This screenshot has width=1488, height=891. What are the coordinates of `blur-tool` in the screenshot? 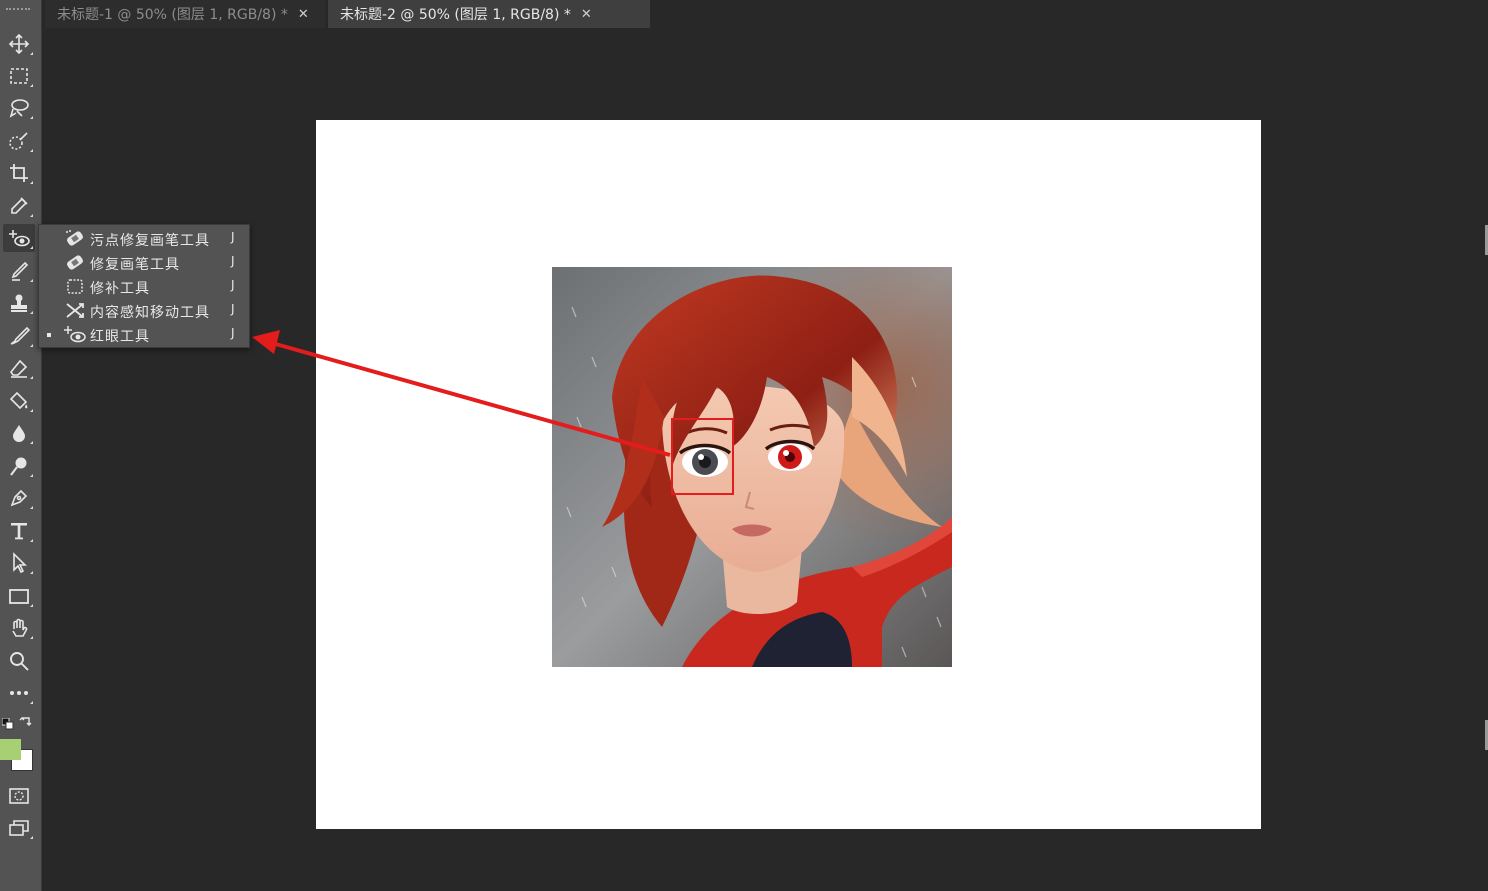 It's located at (19, 433).